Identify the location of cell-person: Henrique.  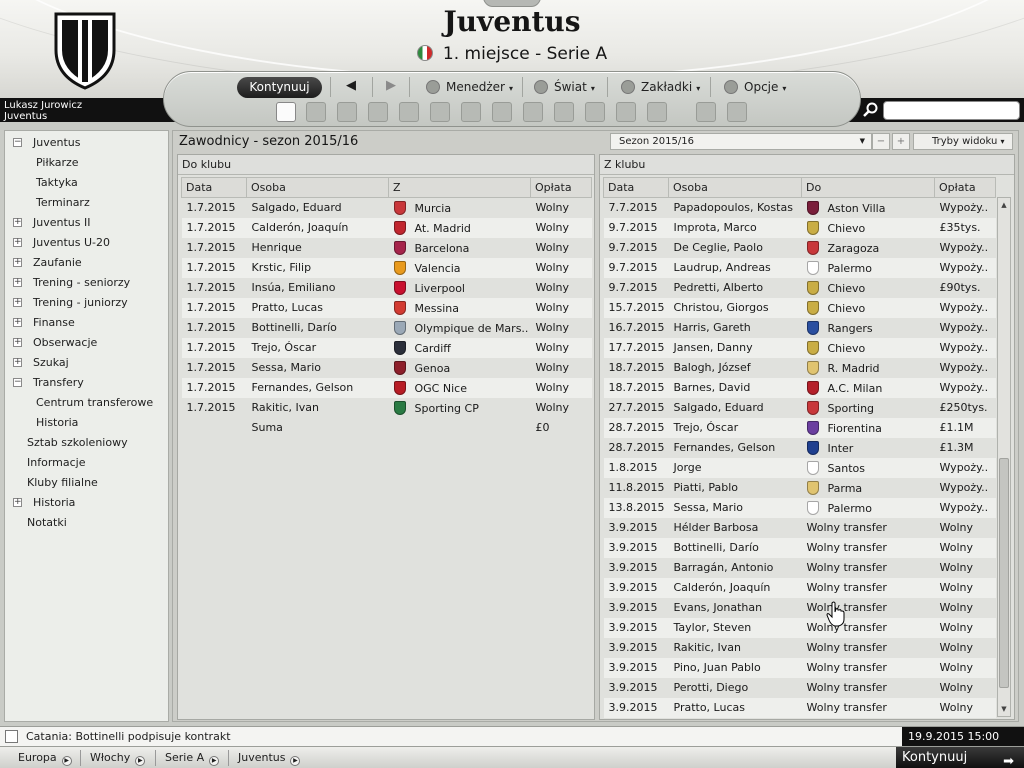
(318, 248).